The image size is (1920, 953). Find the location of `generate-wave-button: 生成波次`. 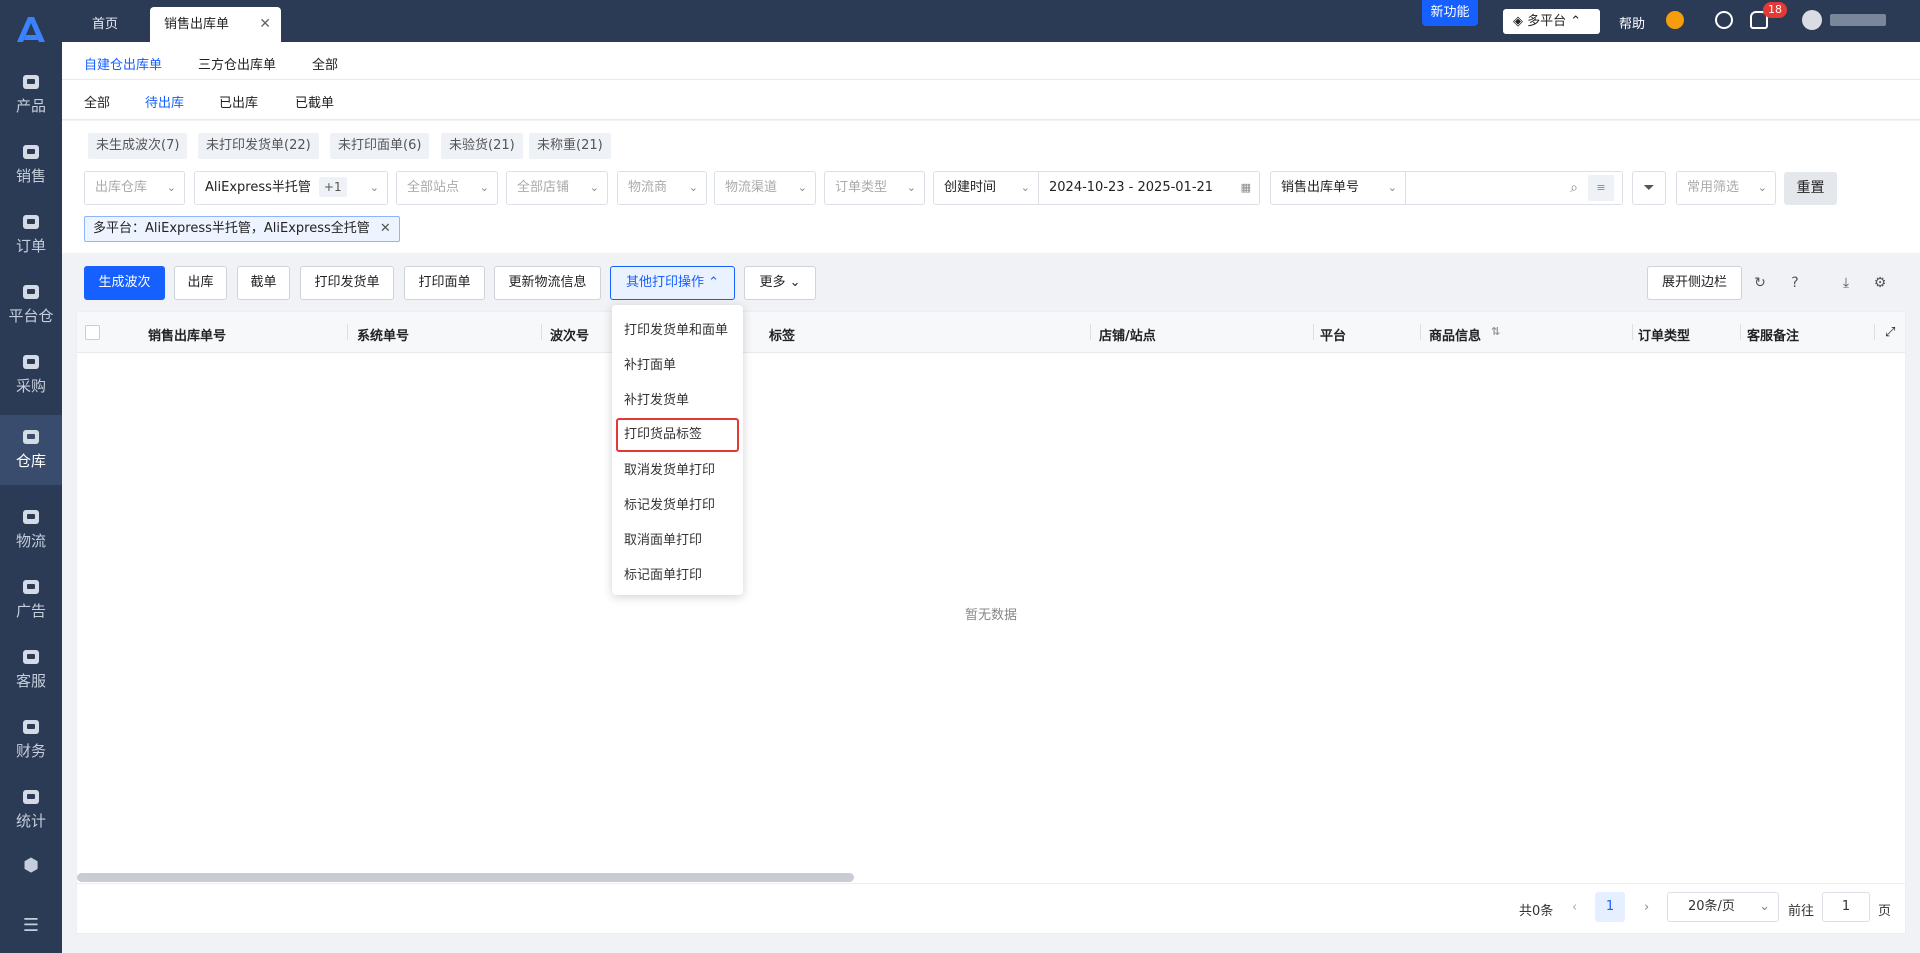

generate-wave-button: 生成波次 is located at coordinates (124, 283).